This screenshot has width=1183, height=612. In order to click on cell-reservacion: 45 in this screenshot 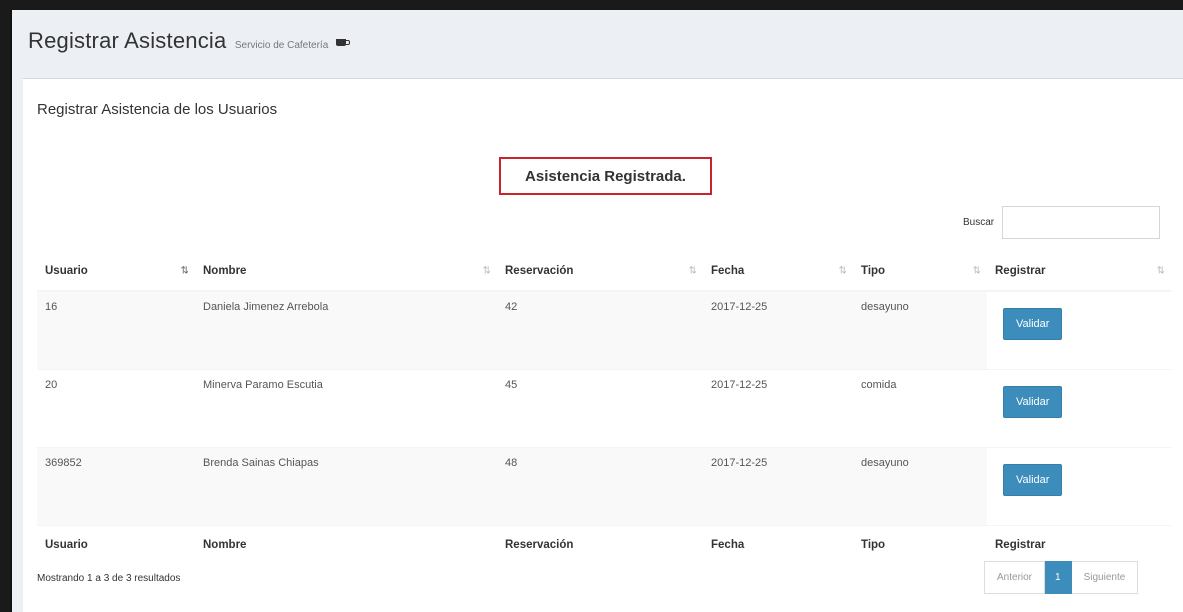, I will do `click(600, 407)`.